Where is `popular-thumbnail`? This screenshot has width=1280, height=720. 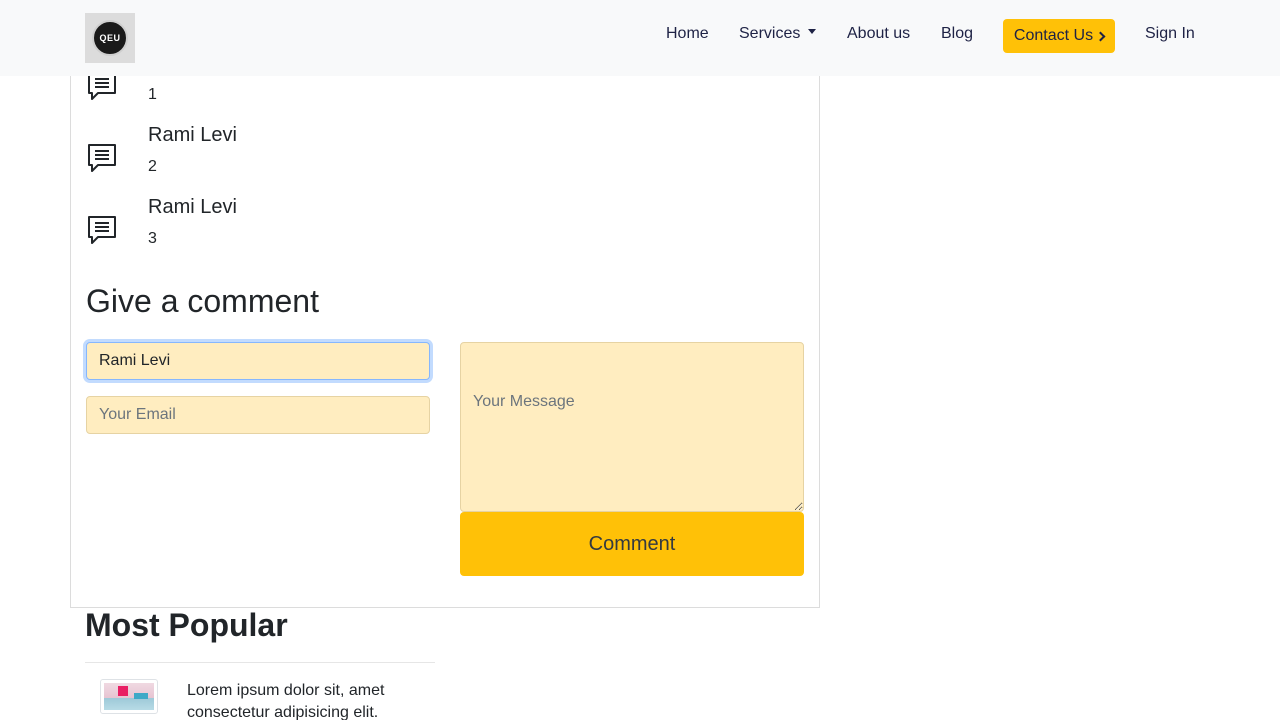
popular-thumbnail is located at coordinates (129, 696).